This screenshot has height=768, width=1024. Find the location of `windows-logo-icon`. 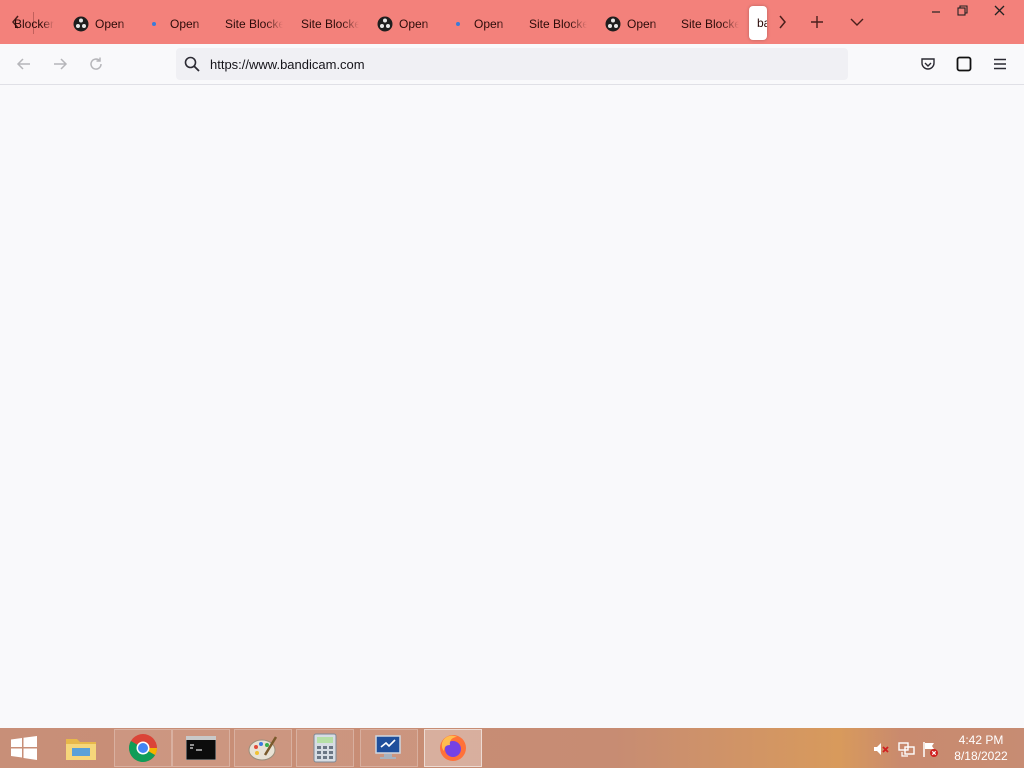

windows-logo-icon is located at coordinates (24, 748).